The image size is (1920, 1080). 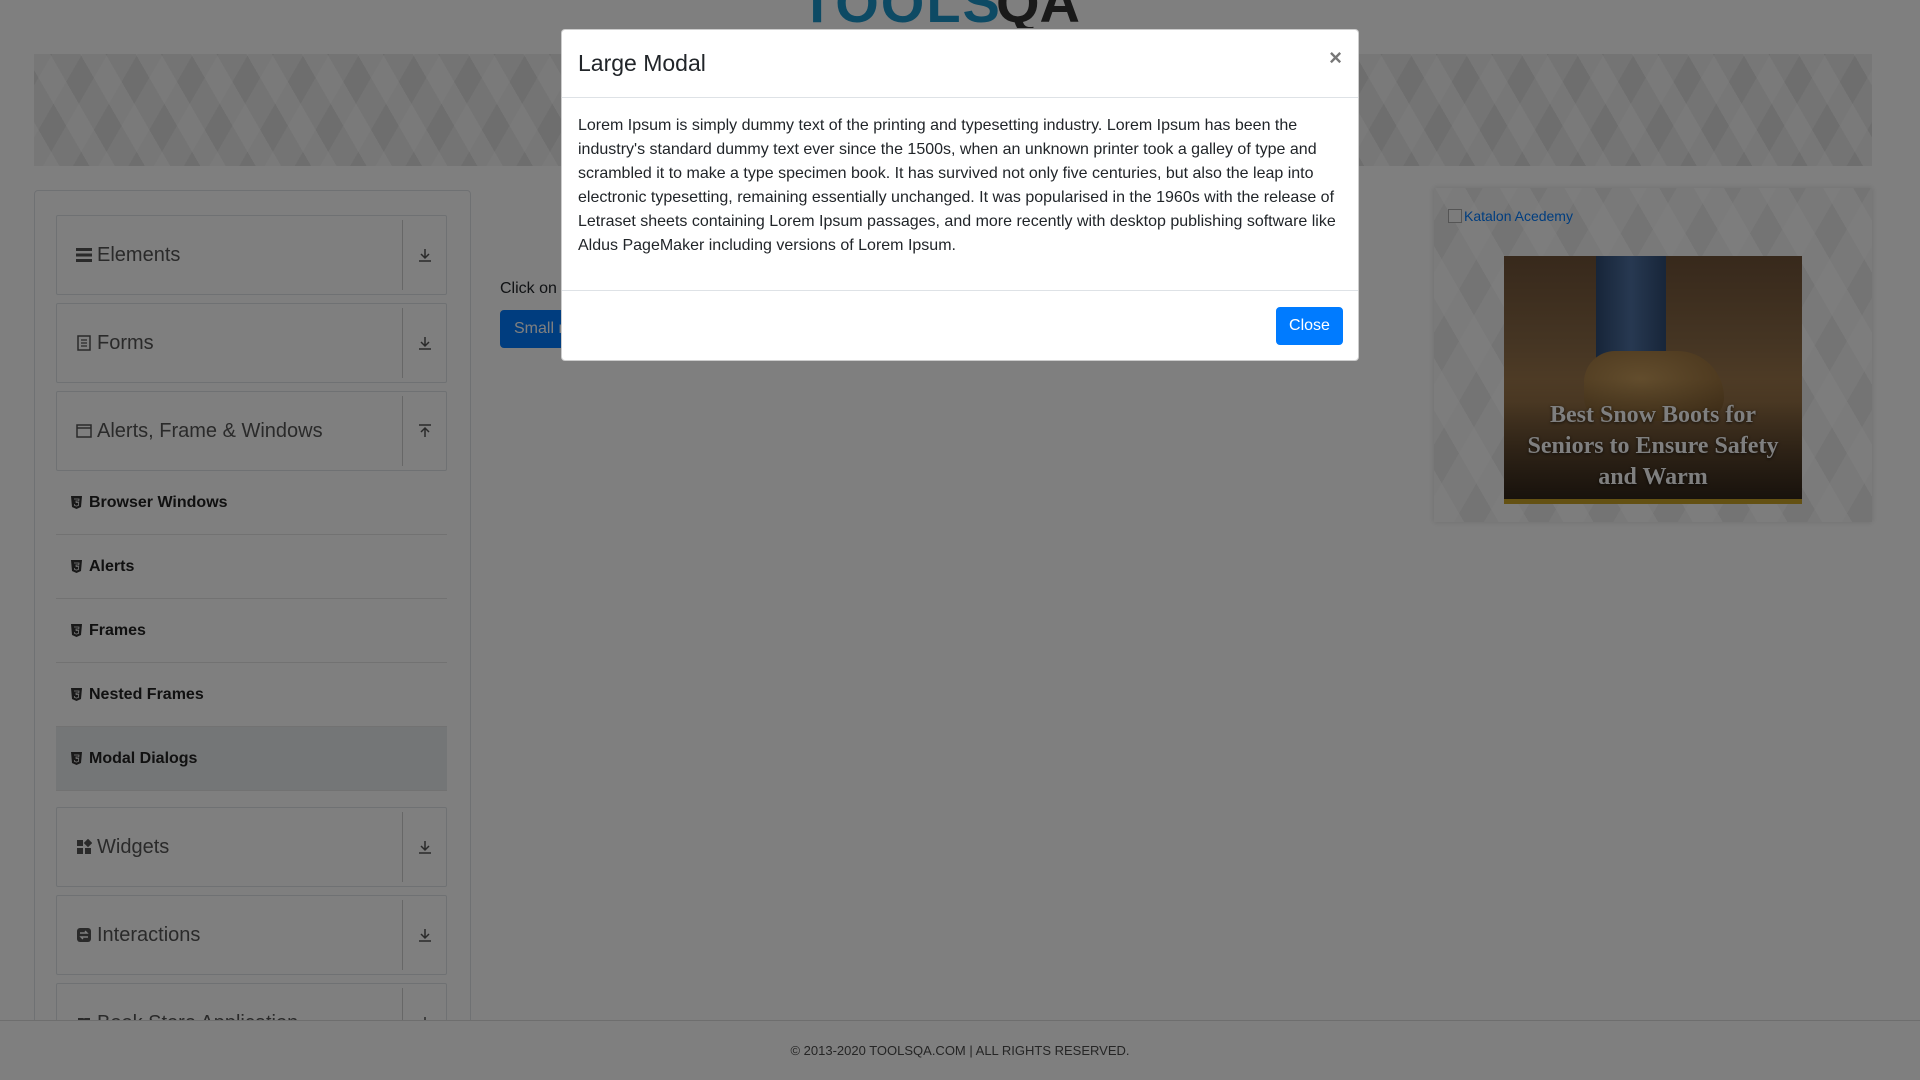 What do you see at coordinates (642, 63) in the screenshot?
I see `modal-title: Large Modal` at bounding box center [642, 63].